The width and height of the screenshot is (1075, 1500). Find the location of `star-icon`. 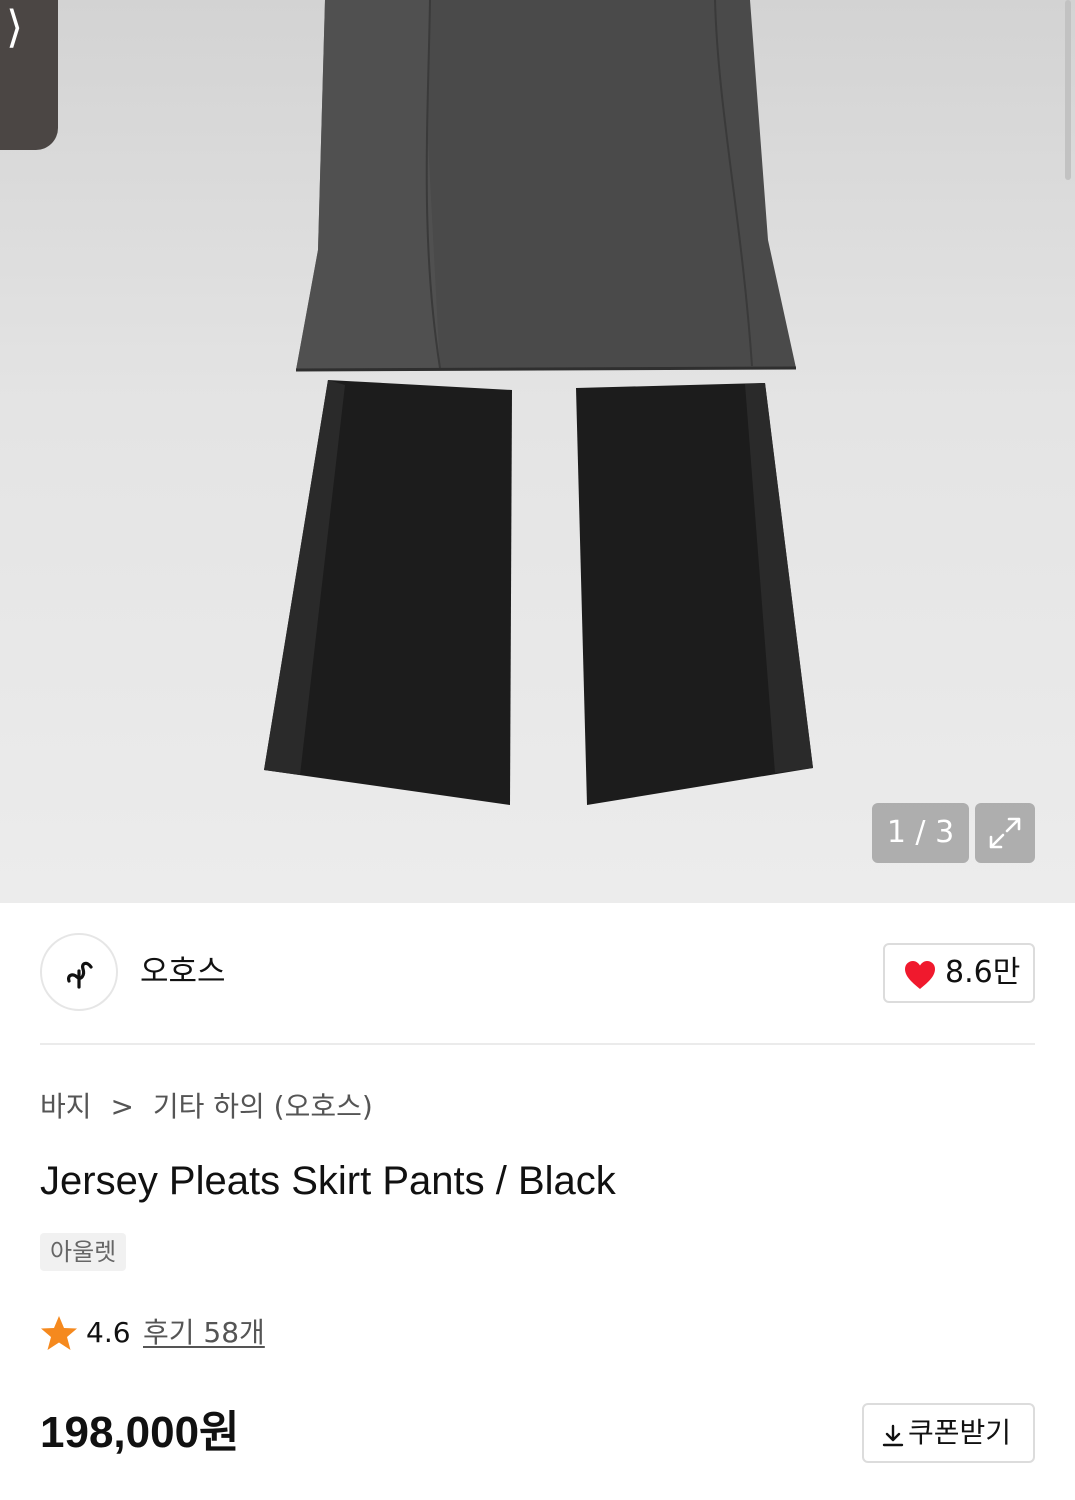

star-icon is located at coordinates (59, 1333).